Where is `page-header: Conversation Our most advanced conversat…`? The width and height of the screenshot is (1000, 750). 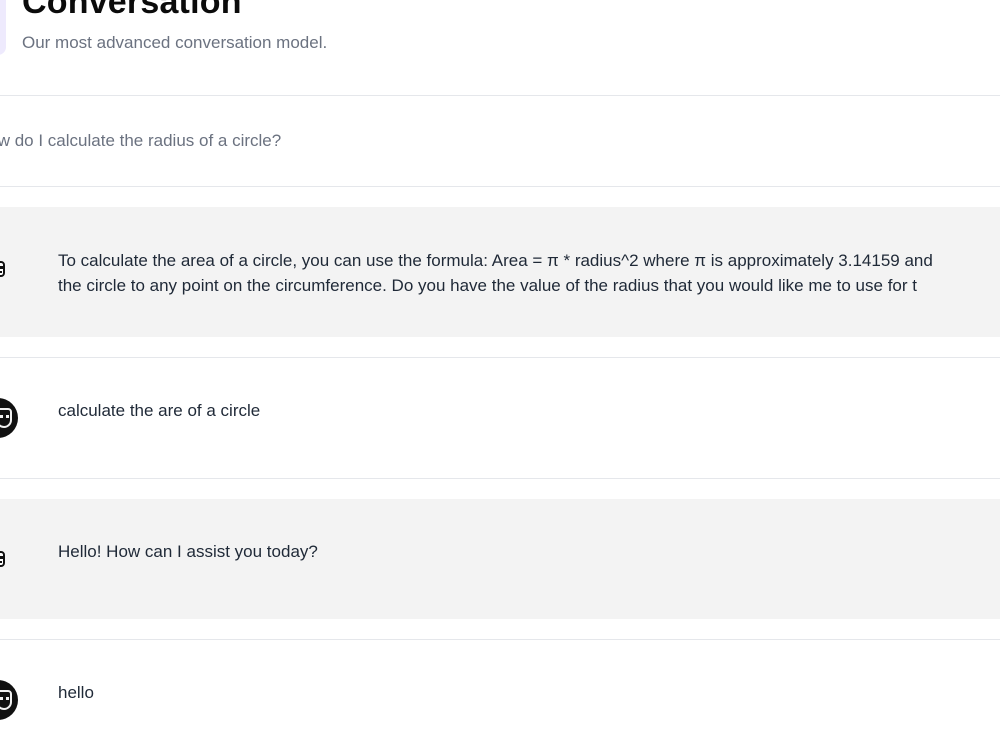 page-header: Conversation Our most advanced conversat… is located at coordinates (500, 48).